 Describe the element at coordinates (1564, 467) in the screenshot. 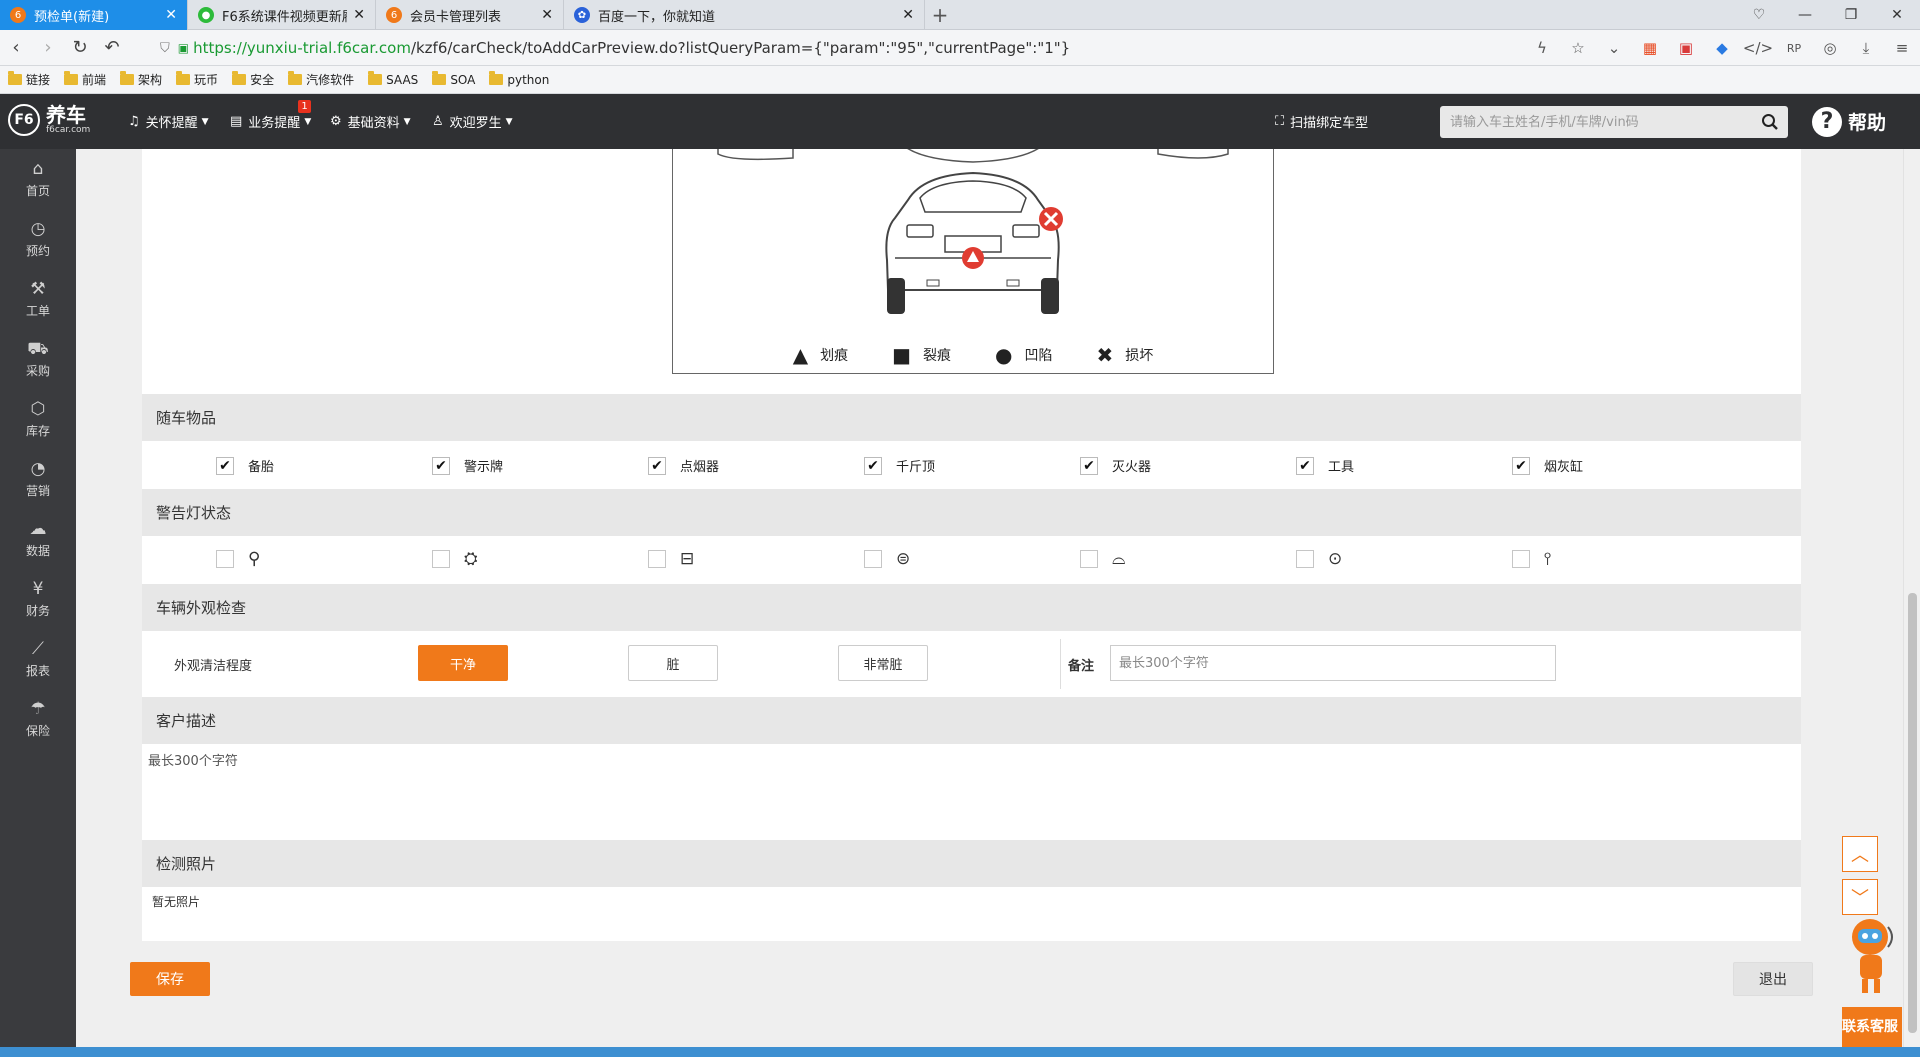

I see `item-label: 烟灰缸` at that location.